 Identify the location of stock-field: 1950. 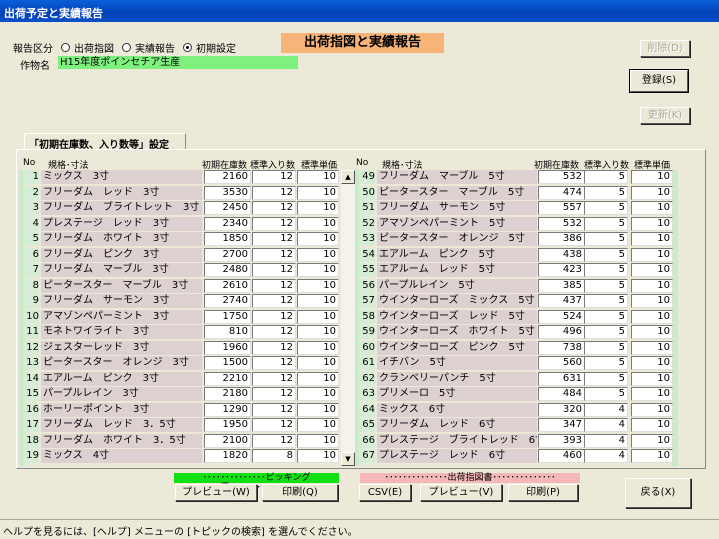
(227, 425).